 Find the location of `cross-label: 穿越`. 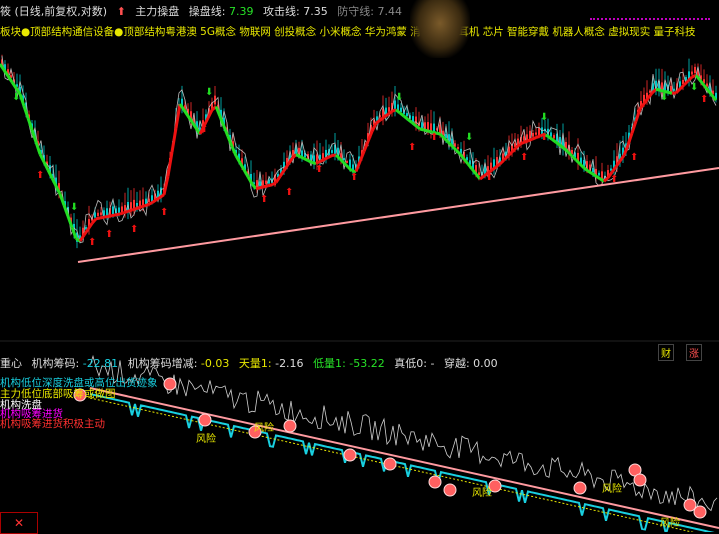

cross-label: 穿越 is located at coordinates (455, 363).